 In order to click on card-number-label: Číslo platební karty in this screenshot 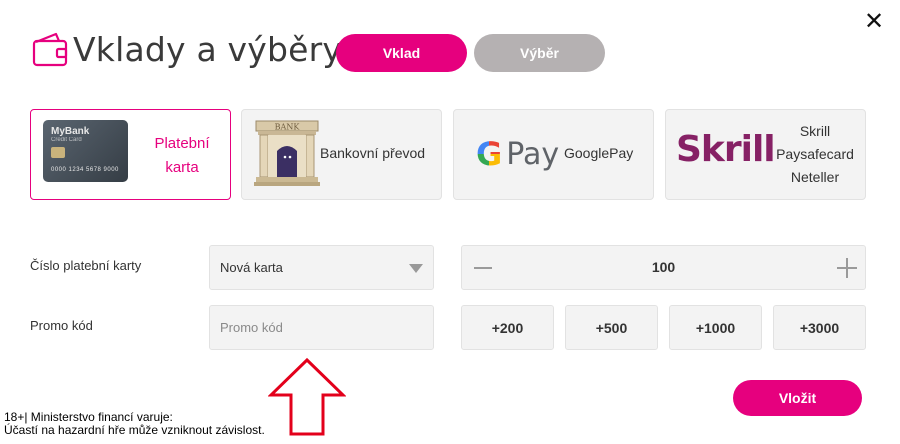, I will do `click(86, 265)`.